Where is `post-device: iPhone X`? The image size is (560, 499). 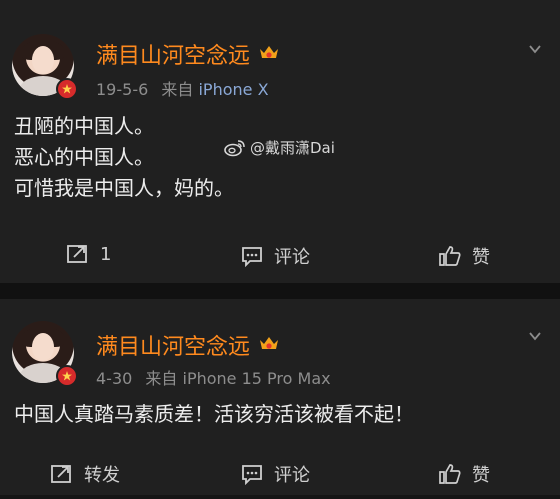
post-device: iPhone X is located at coordinates (233, 89).